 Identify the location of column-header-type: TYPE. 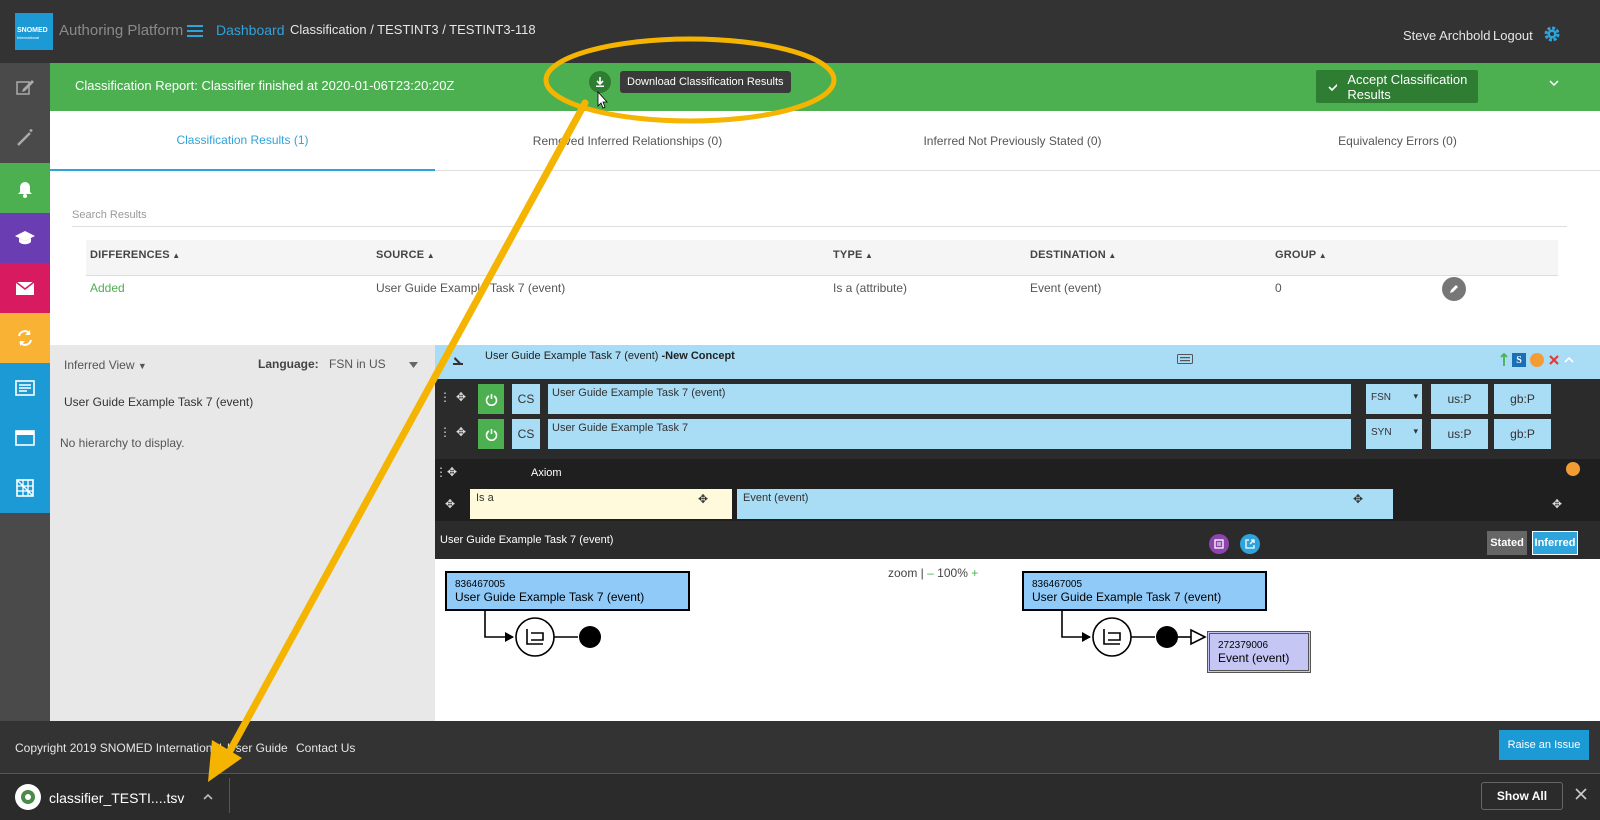
(853, 255).